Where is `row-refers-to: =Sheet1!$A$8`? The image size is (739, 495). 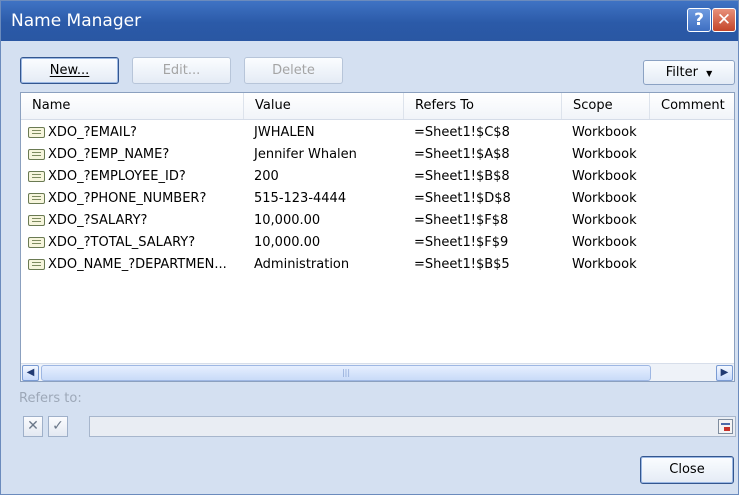
row-refers-to: =Sheet1!$A$8 is located at coordinates (462, 154).